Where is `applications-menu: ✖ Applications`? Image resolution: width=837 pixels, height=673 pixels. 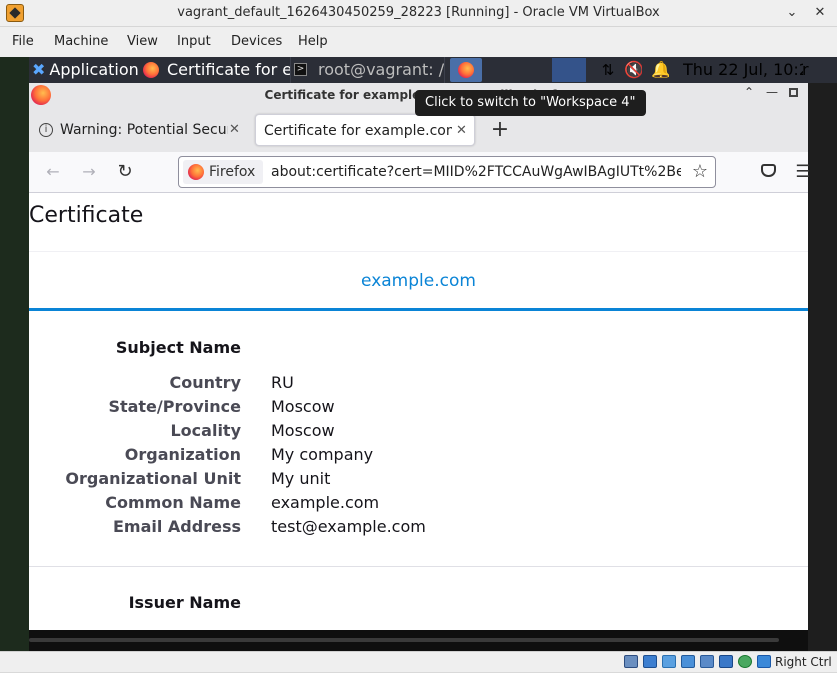 applications-menu: ✖ Applications is located at coordinates (85, 70).